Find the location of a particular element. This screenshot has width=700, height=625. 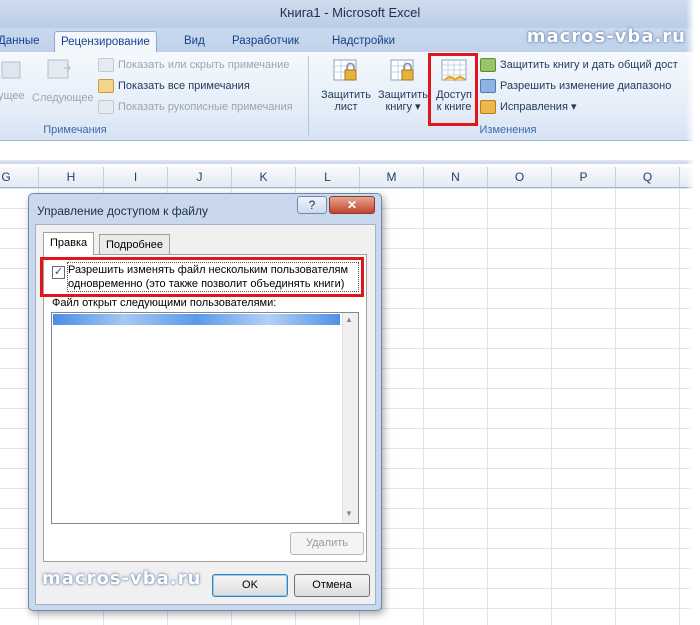

protect-workbook-label-1: Защитить is located at coordinates (403, 95).